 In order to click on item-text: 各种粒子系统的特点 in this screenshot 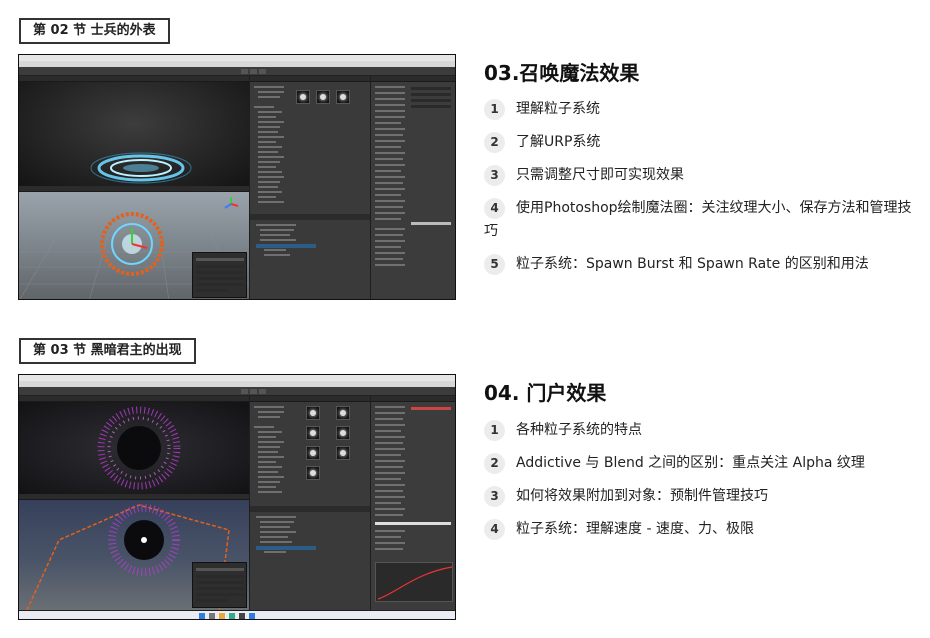, I will do `click(579, 430)`.